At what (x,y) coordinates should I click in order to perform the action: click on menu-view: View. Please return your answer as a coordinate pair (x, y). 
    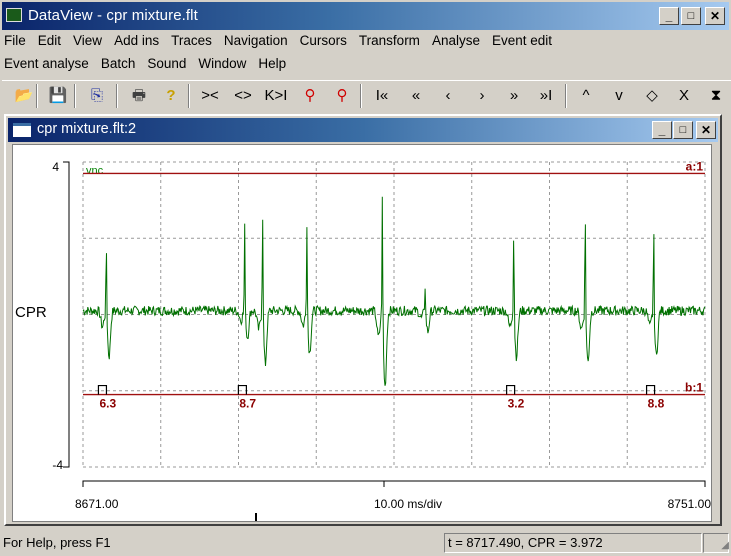
    Looking at the image, I should click on (87, 40).